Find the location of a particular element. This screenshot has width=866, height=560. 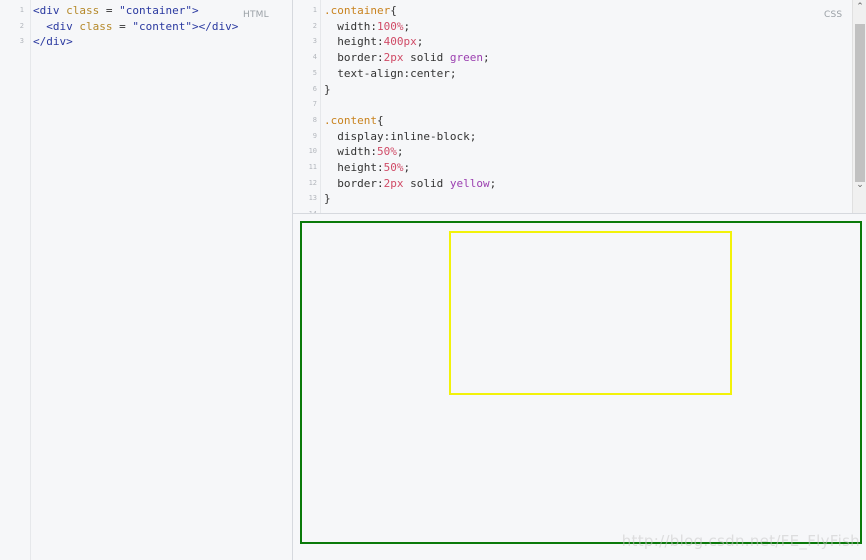

css-code-line: height:50%; is located at coordinates (367, 168).